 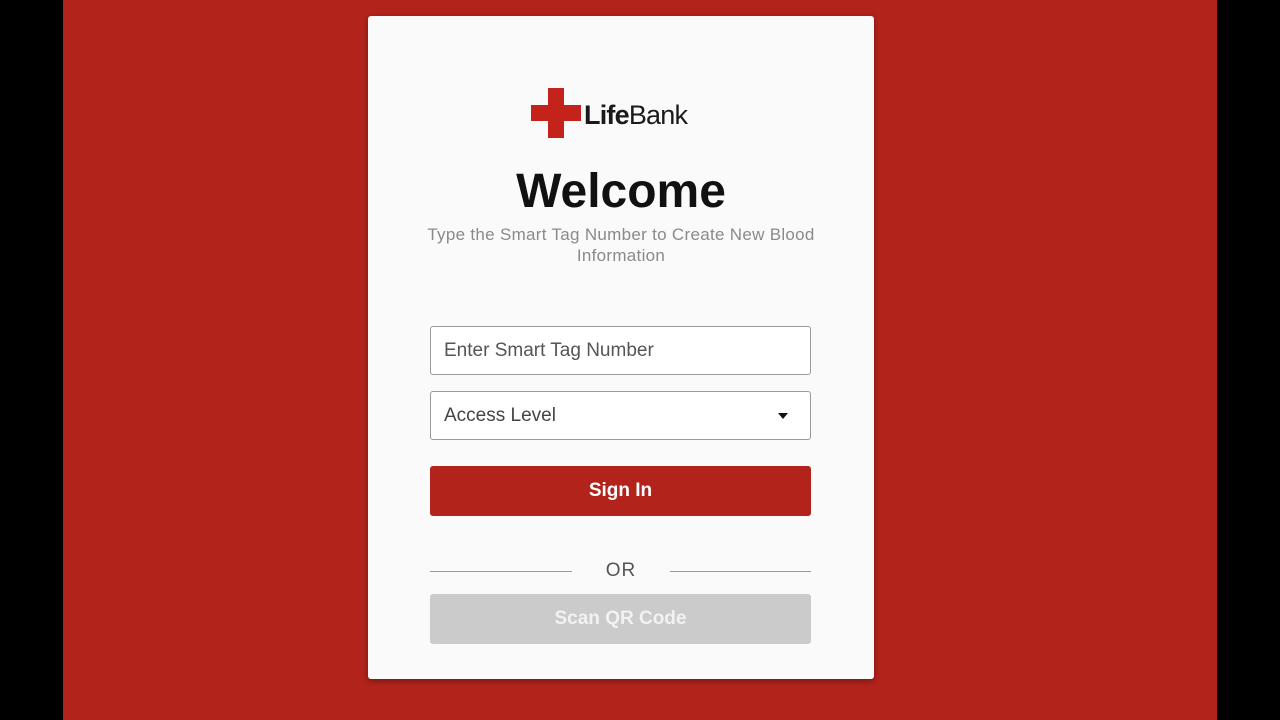 What do you see at coordinates (620, 619) in the screenshot?
I see `scan-qr-code-button: Scan QR Code` at bounding box center [620, 619].